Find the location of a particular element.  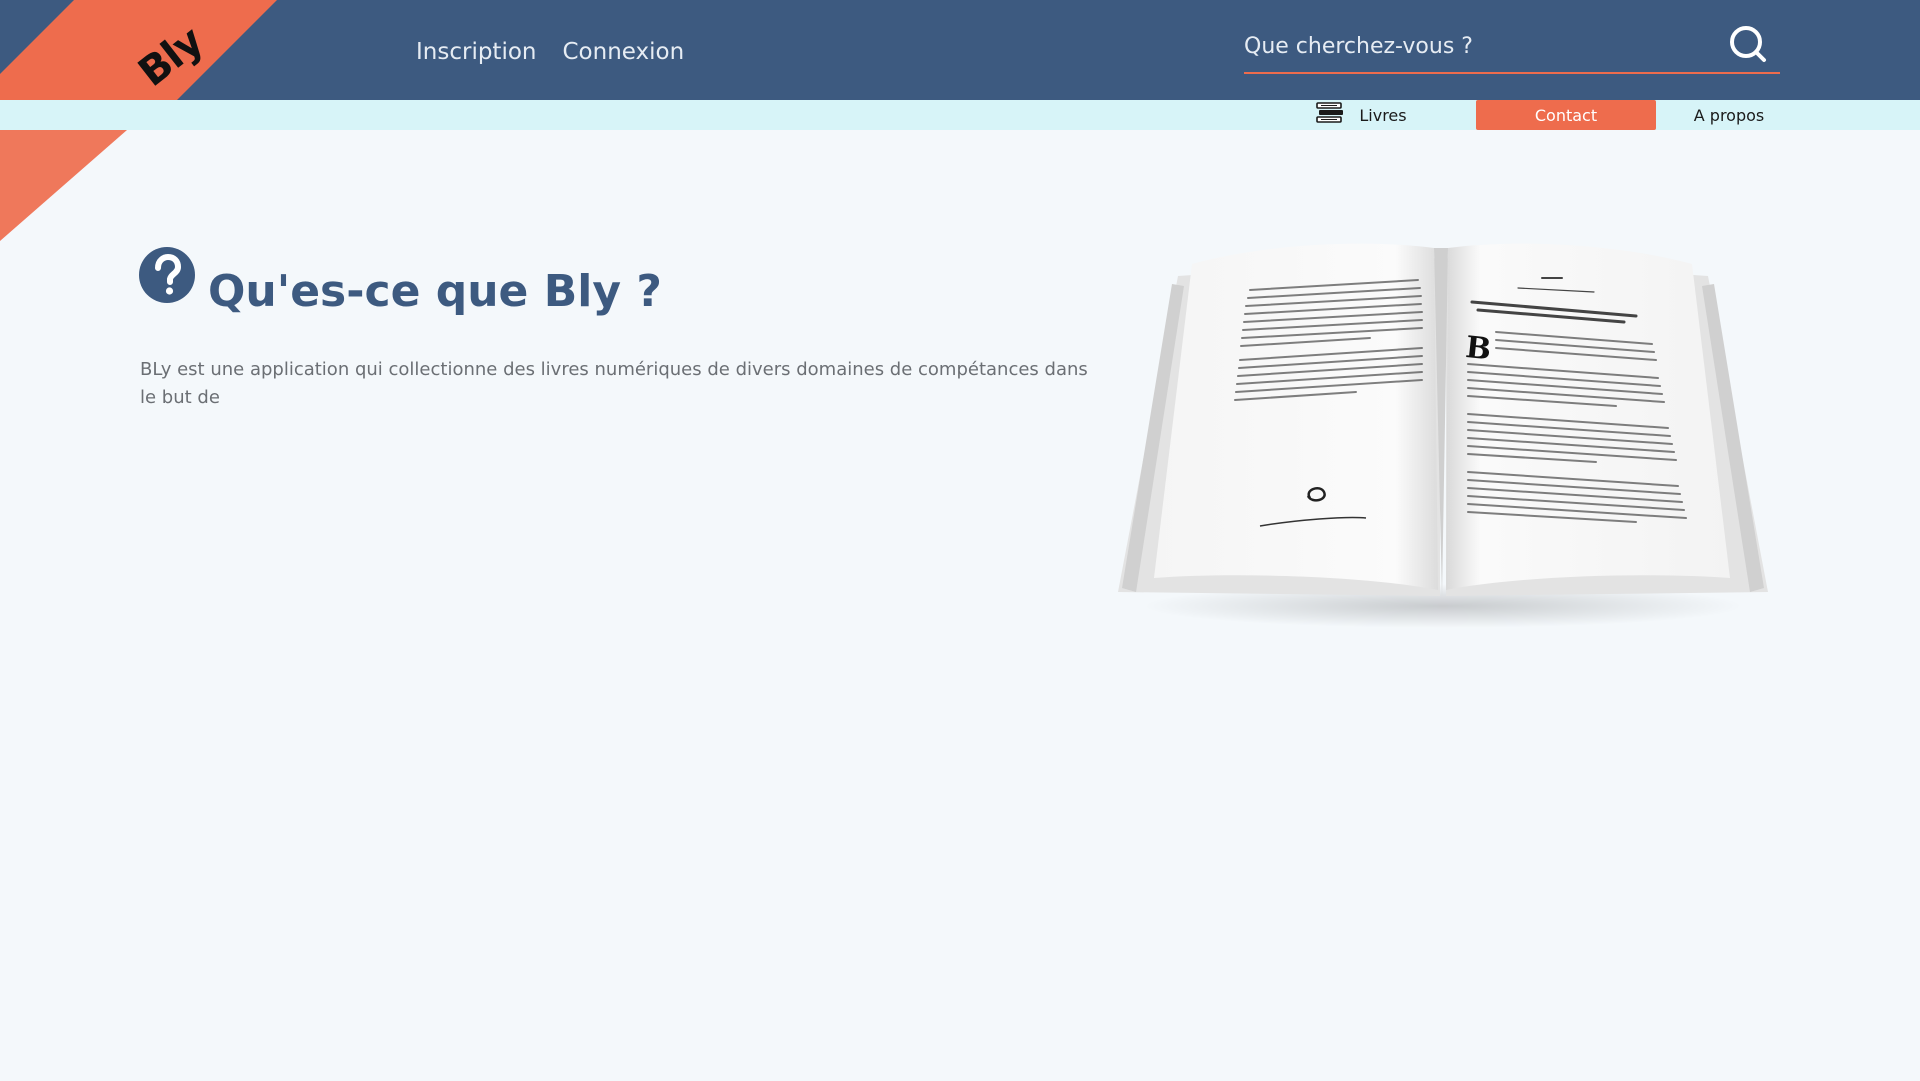

main-nav: Inscription Connexion is located at coordinates (550, 52).